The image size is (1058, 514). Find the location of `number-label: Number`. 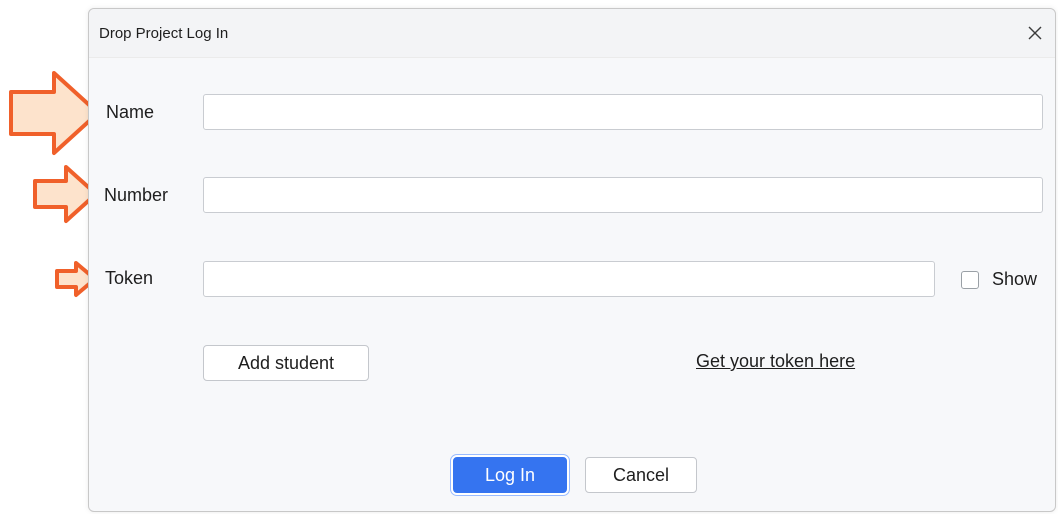

number-label: Number is located at coordinates (136, 195).